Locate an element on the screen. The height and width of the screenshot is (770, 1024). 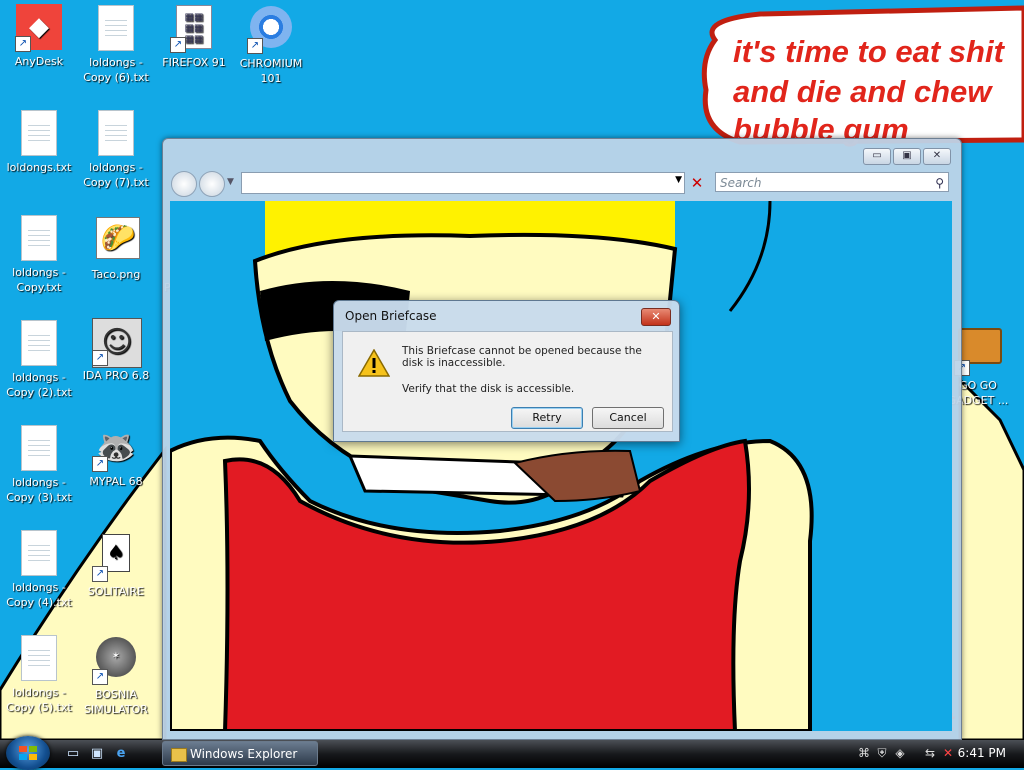
search-box: Search ⚲ is located at coordinates (832, 182).